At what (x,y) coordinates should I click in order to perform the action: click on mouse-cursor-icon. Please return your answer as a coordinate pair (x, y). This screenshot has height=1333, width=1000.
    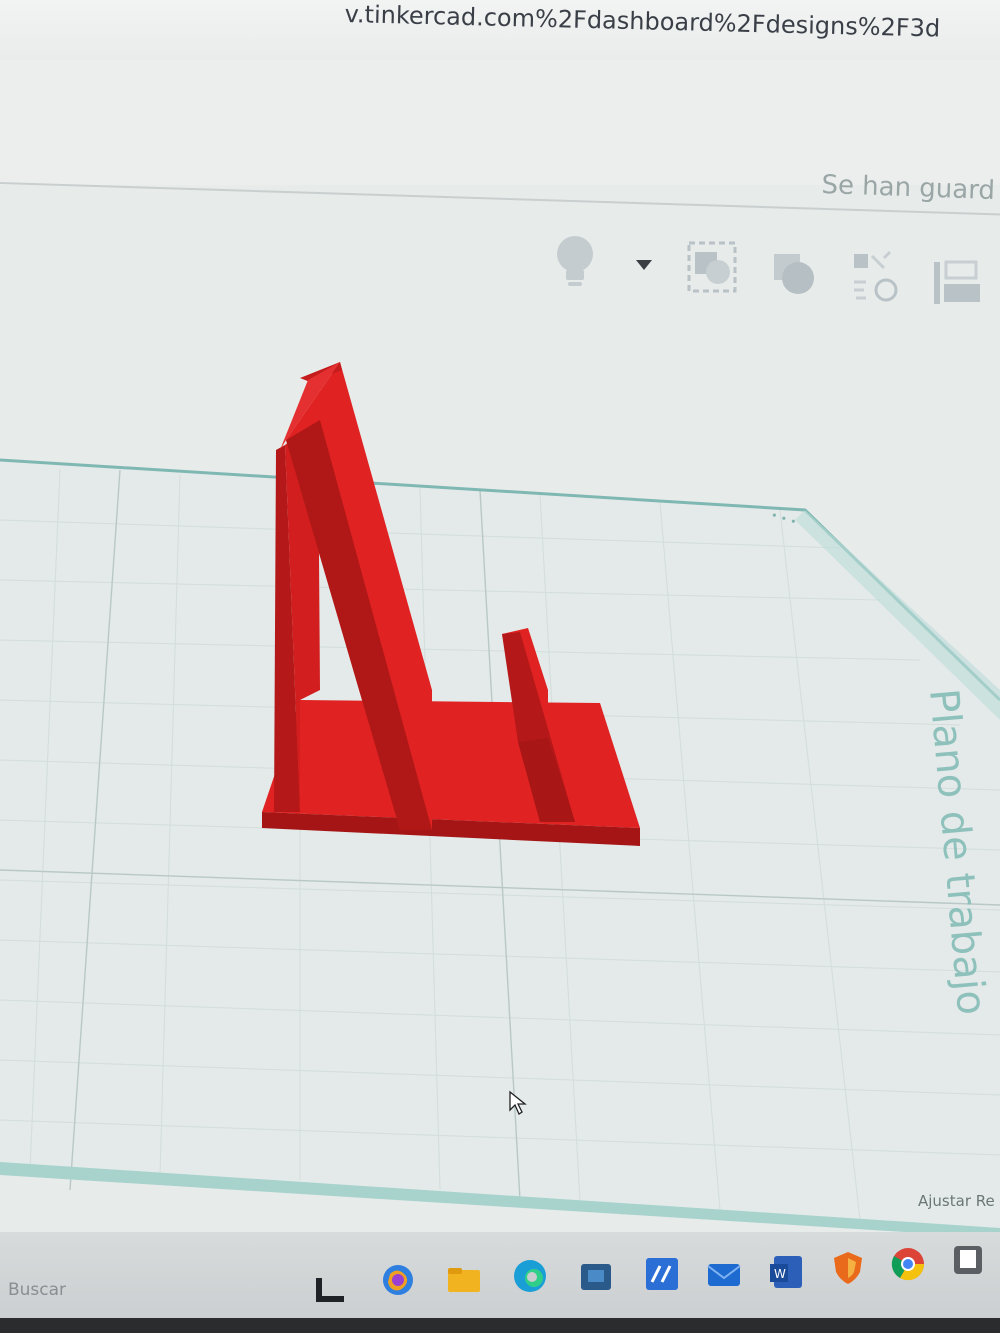
    Looking at the image, I should click on (518, 1102).